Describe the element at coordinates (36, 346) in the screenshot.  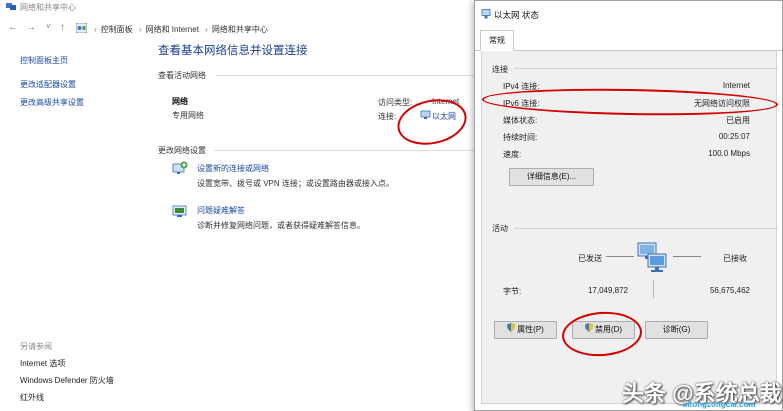
I see `see-also-label: 另请参阅` at that location.